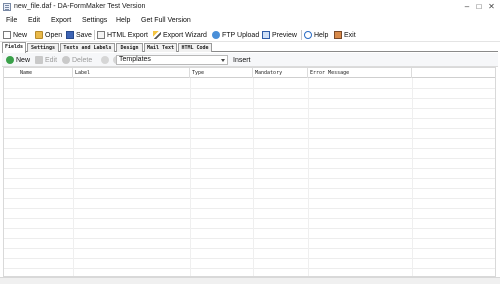 The height and width of the screenshot is (284, 500). What do you see at coordinates (223, 60) in the screenshot?
I see `chevron-down-icon` at bounding box center [223, 60].